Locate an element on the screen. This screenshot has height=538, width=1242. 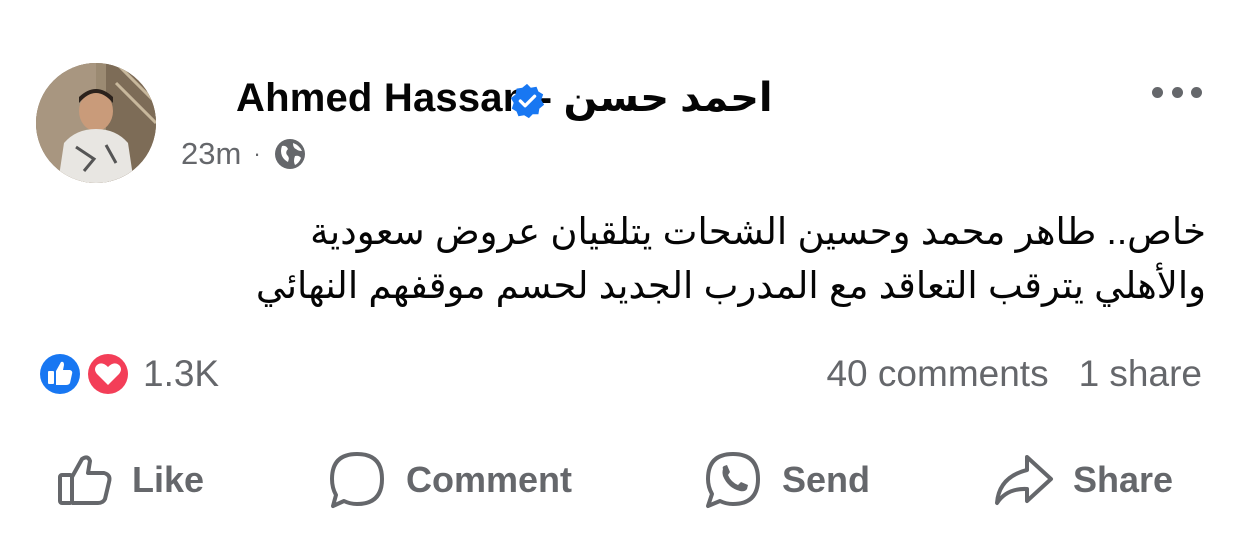
share-arrow-icon is located at coordinates (1024, 480).